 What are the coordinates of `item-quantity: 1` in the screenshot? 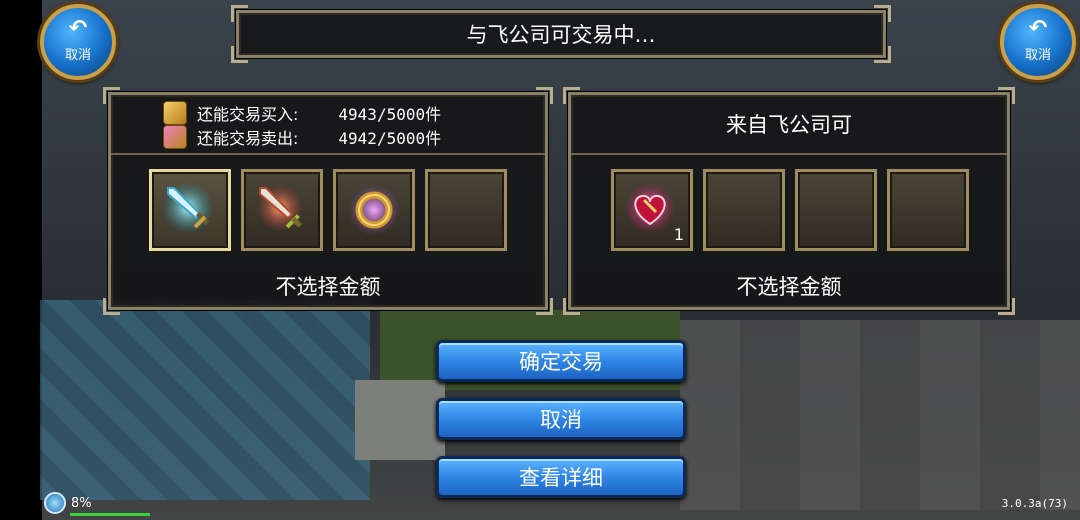 It's located at (678, 234).